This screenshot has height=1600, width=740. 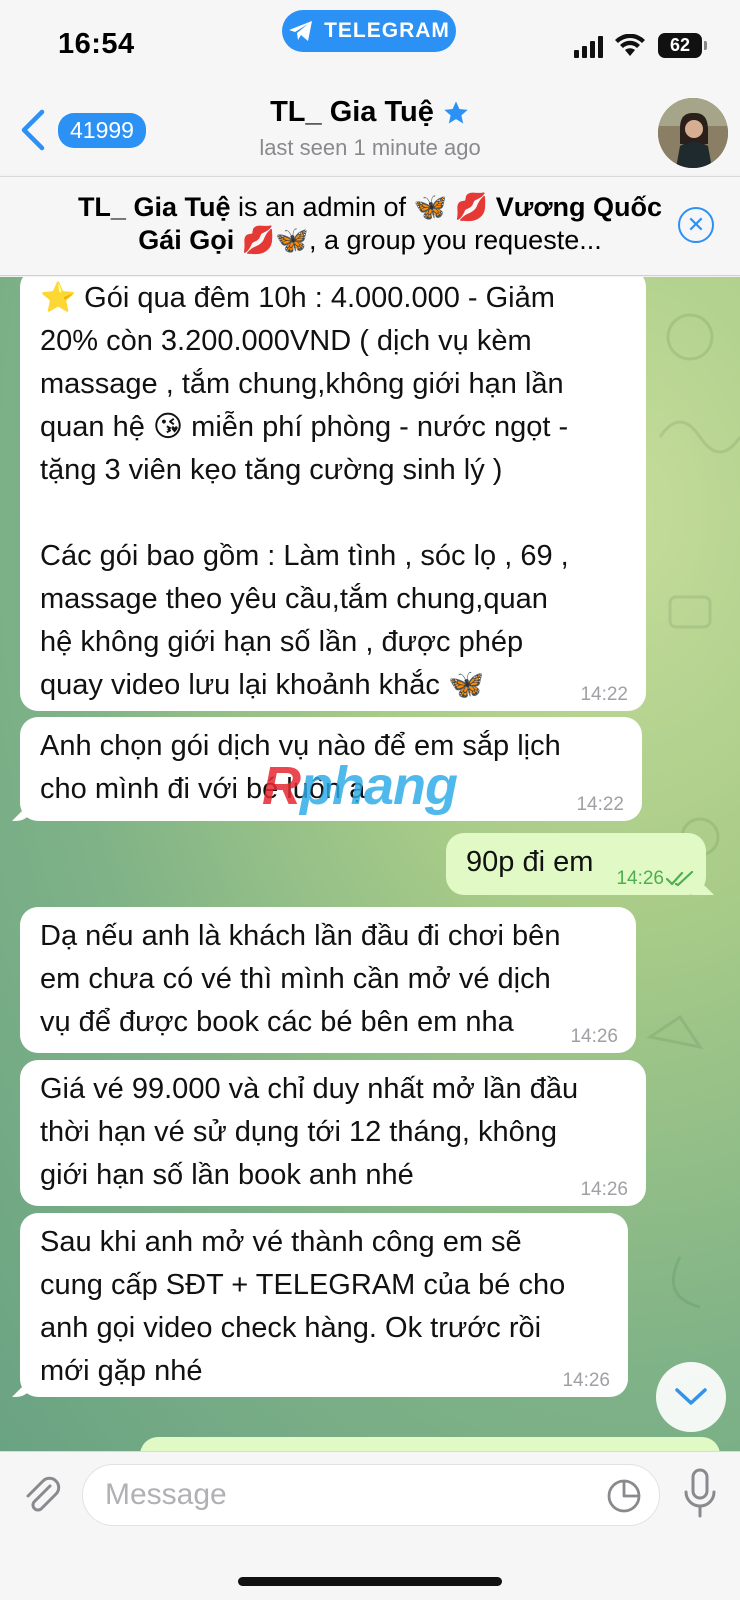 I want to click on message-input-placeholder: Message, so click(x=166, y=1494).